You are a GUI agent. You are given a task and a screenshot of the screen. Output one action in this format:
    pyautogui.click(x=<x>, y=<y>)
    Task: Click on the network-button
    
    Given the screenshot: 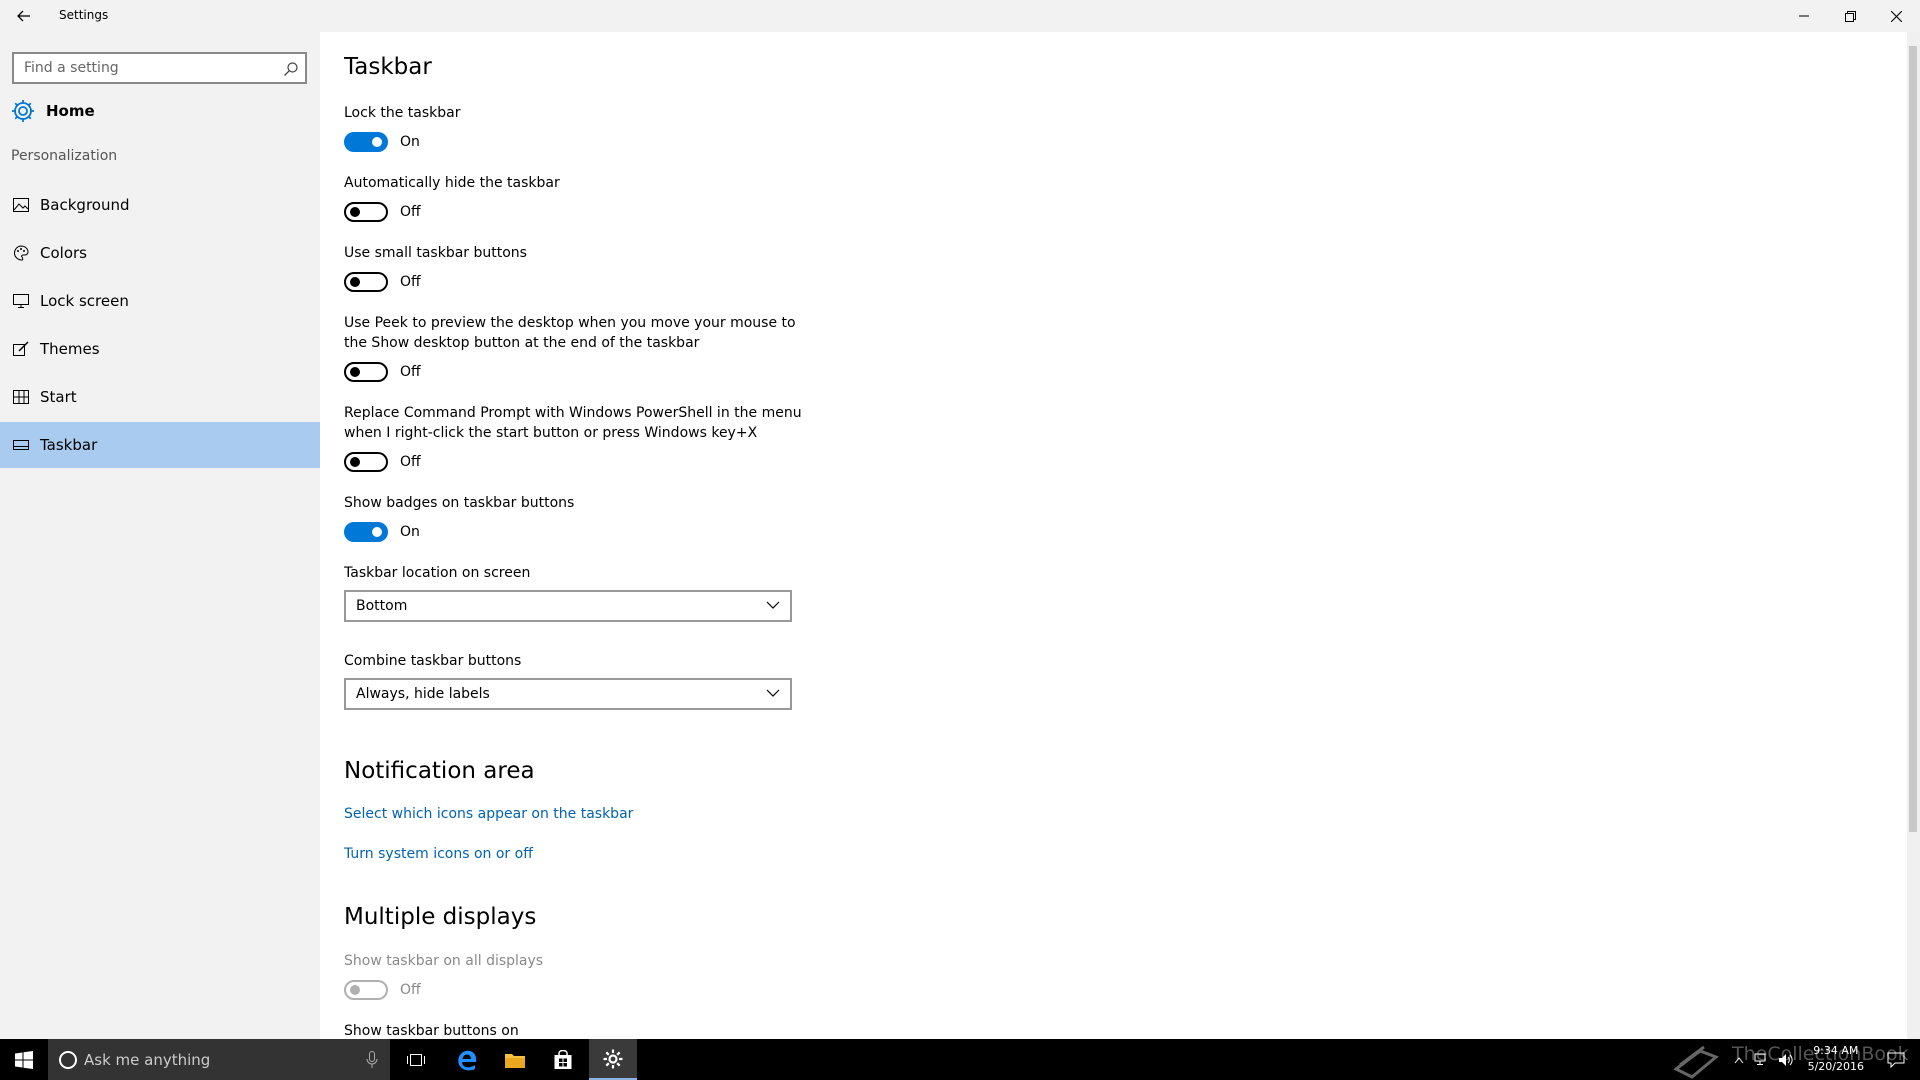 What is the action you would take?
    pyautogui.click(x=1762, y=1059)
    